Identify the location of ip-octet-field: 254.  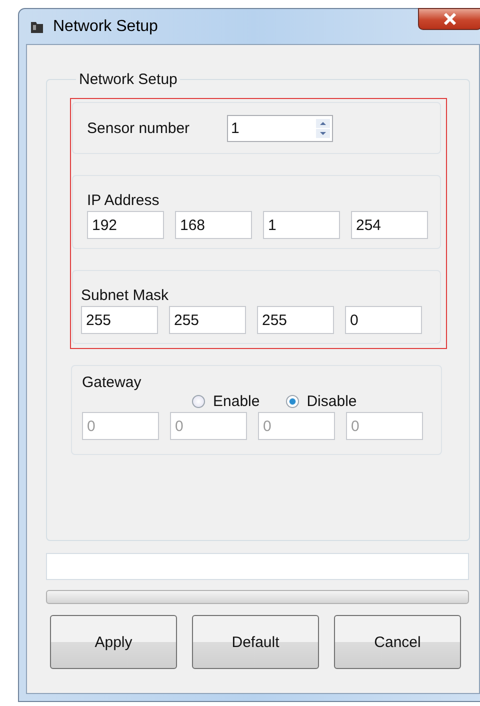
(389, 225).